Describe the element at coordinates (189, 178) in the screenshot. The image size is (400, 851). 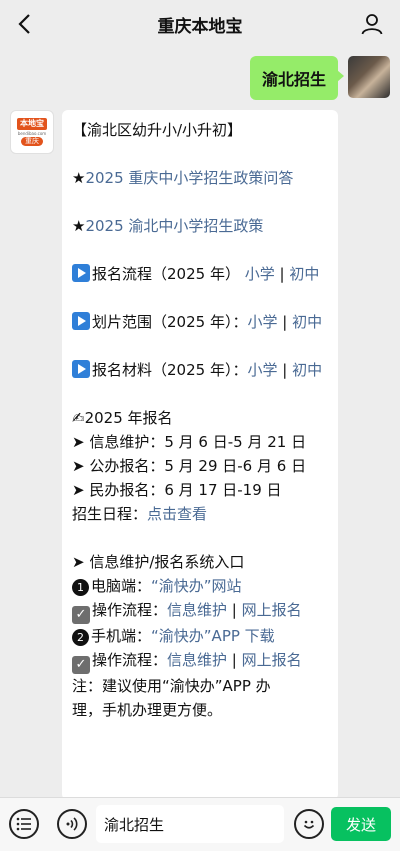
I see `policy-qa-link: 2025 重庆中小学招生政策问答` at that location.